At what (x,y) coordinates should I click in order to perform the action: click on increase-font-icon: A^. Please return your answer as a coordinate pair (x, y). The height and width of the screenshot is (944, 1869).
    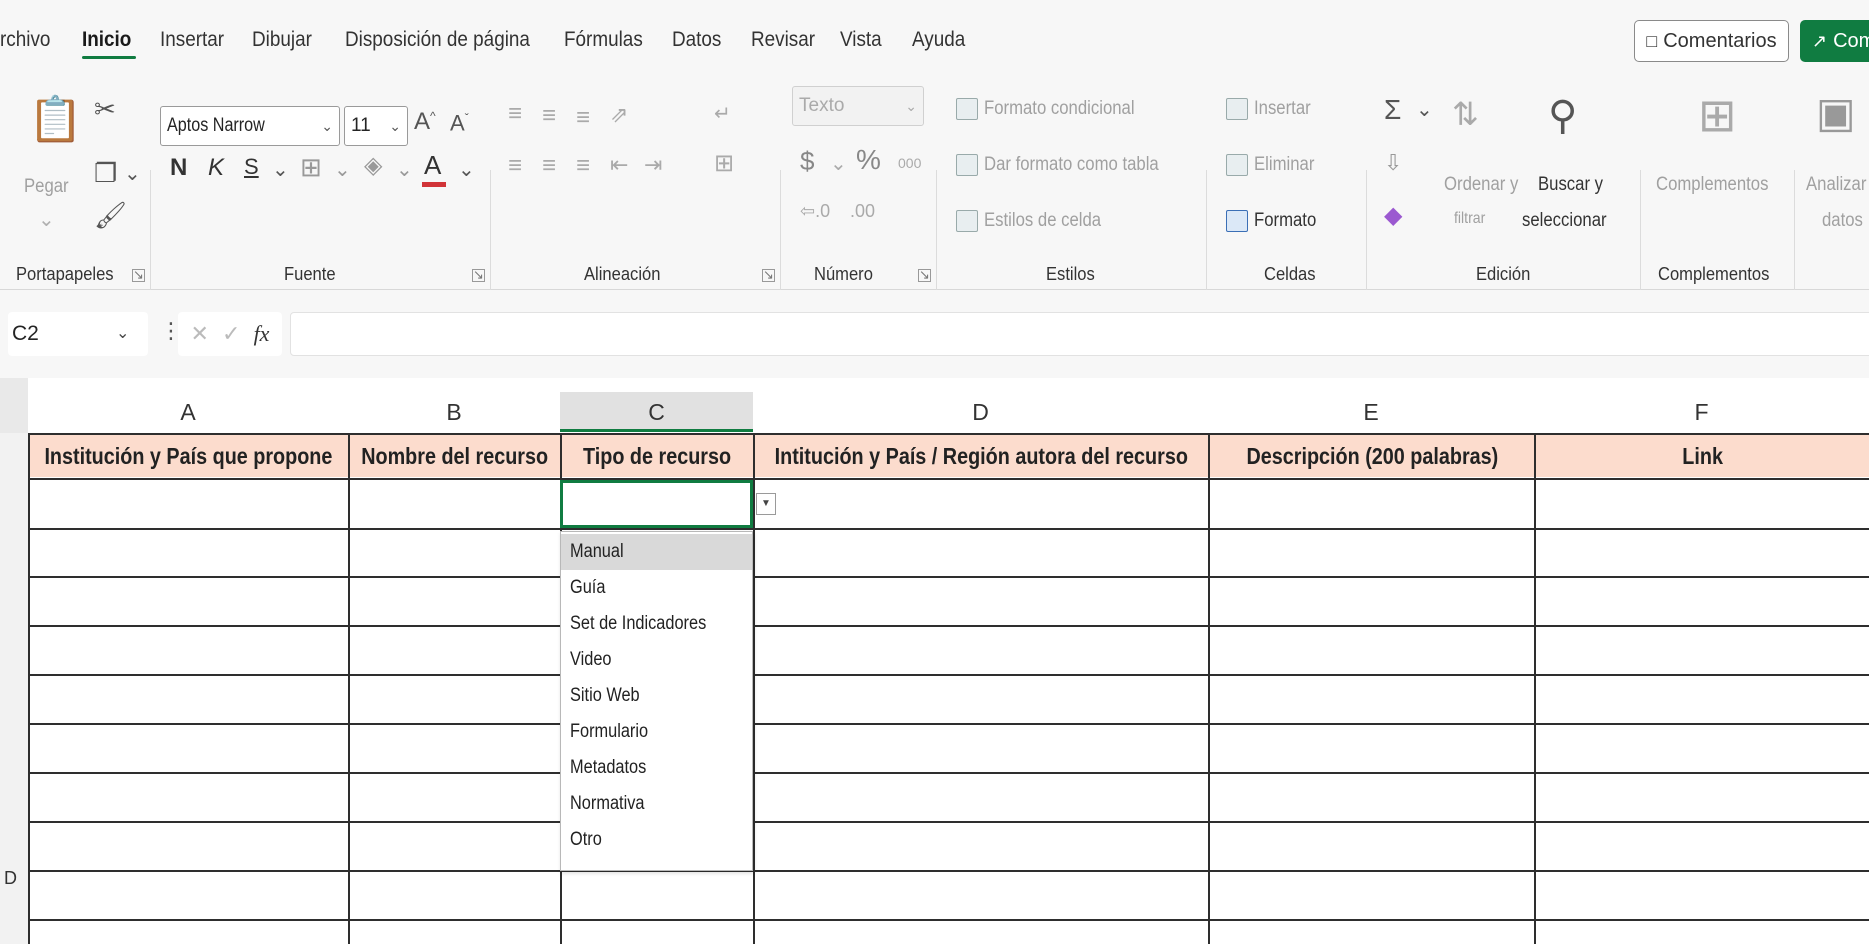
    Looking at the image, I should click on (425, 122).